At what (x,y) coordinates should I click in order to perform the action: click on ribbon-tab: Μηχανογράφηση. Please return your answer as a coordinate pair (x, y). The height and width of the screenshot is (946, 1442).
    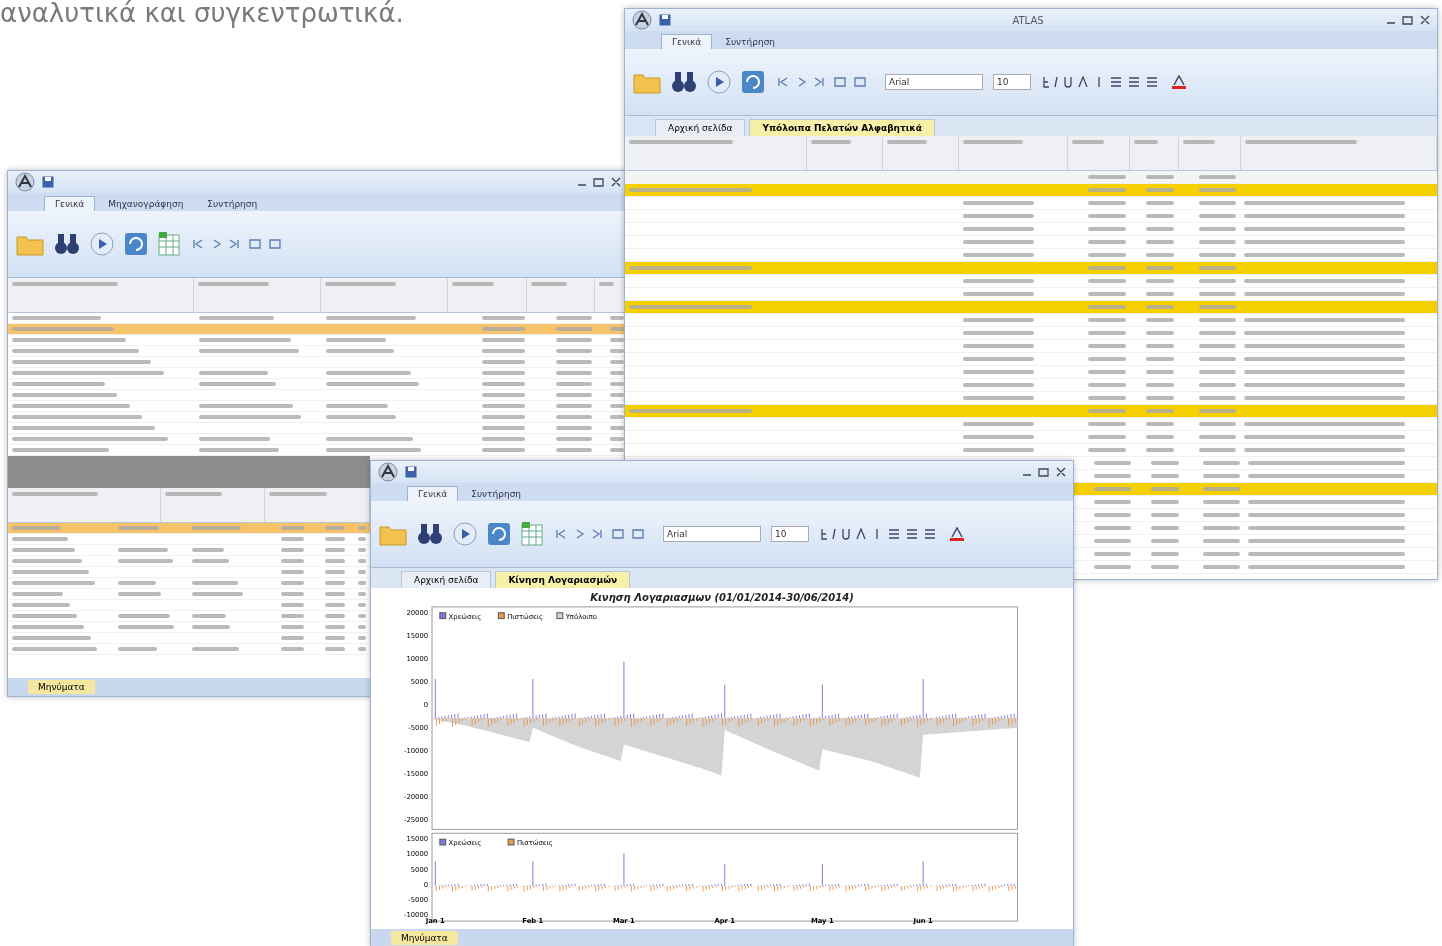
    Looking at the image, I should click on (146, 203).